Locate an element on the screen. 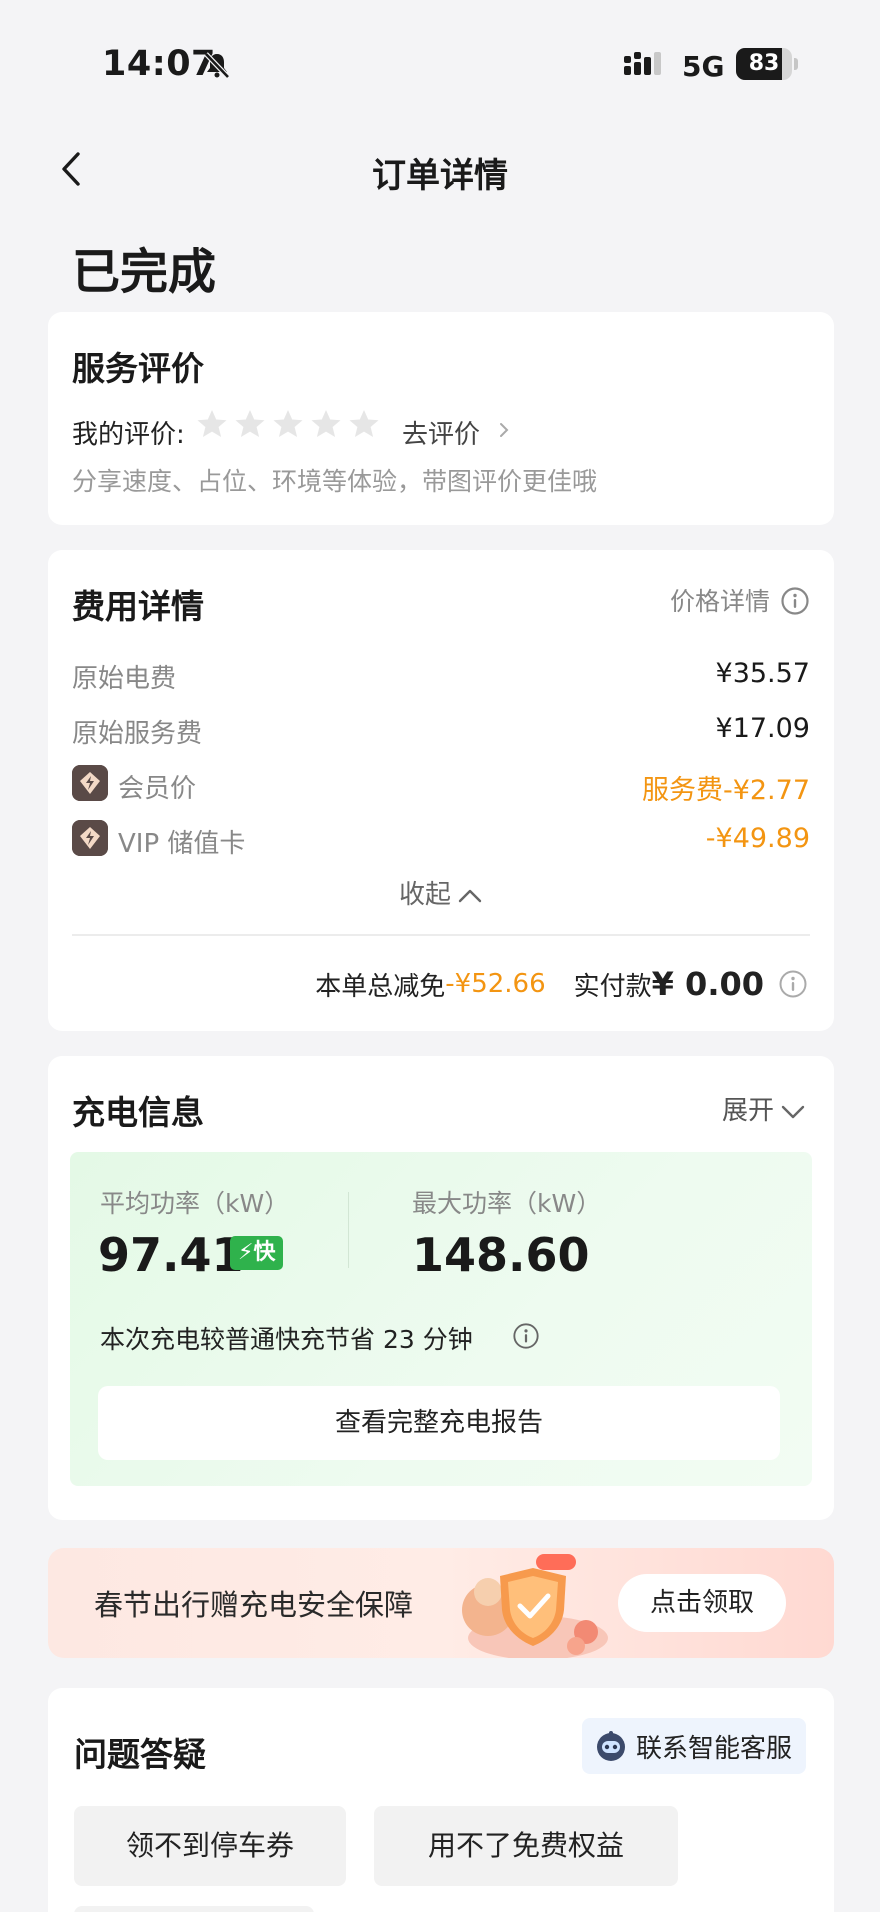 The height and width of the screenshot is (1912, 880). vip-diamond-icon is located at coordinates (90, 838).